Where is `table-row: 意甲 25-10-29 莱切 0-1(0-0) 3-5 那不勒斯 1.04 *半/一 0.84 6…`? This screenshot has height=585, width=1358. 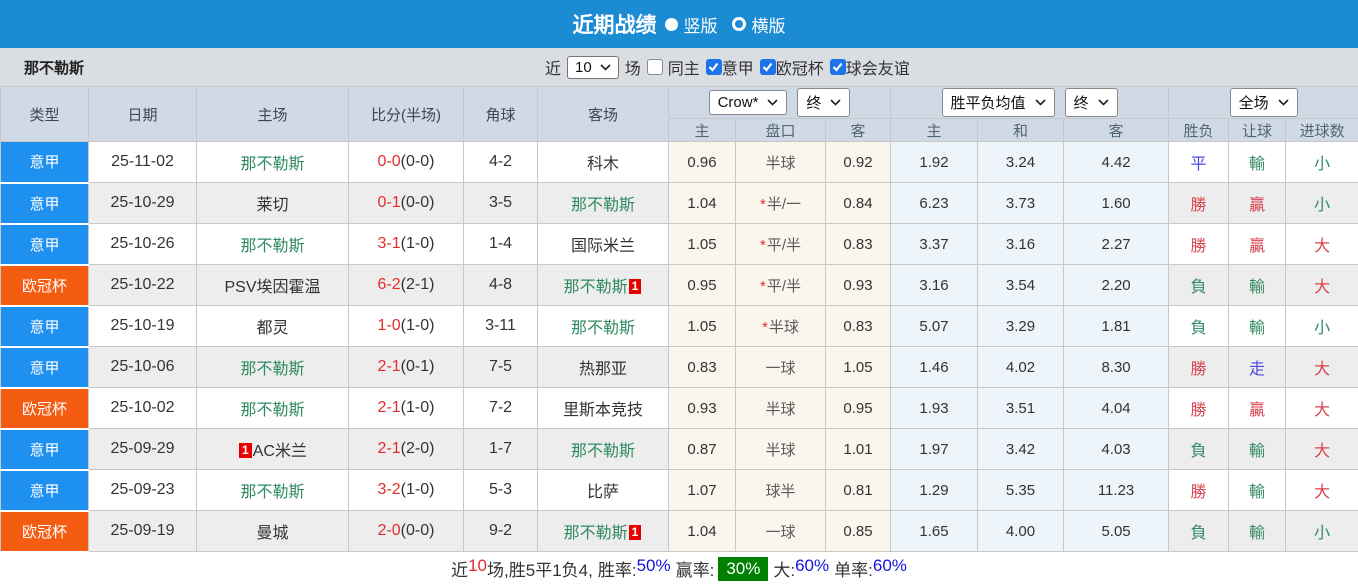
table-row: 意甲 25-10-29 莱切 0-1(0-0) 3-5 那不勒斯 1.04 *半/一 0.84 6… is located at coordinates (679, 203).